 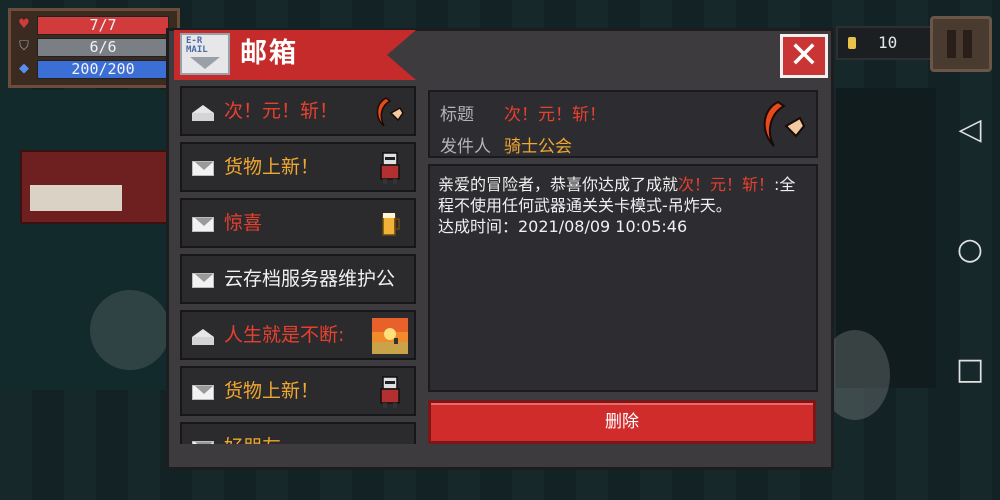 What do you see at coordinates (555, 115) in the screenshot?
I see `title-value: 次！元！斩！` at bounding box center [555, 115].